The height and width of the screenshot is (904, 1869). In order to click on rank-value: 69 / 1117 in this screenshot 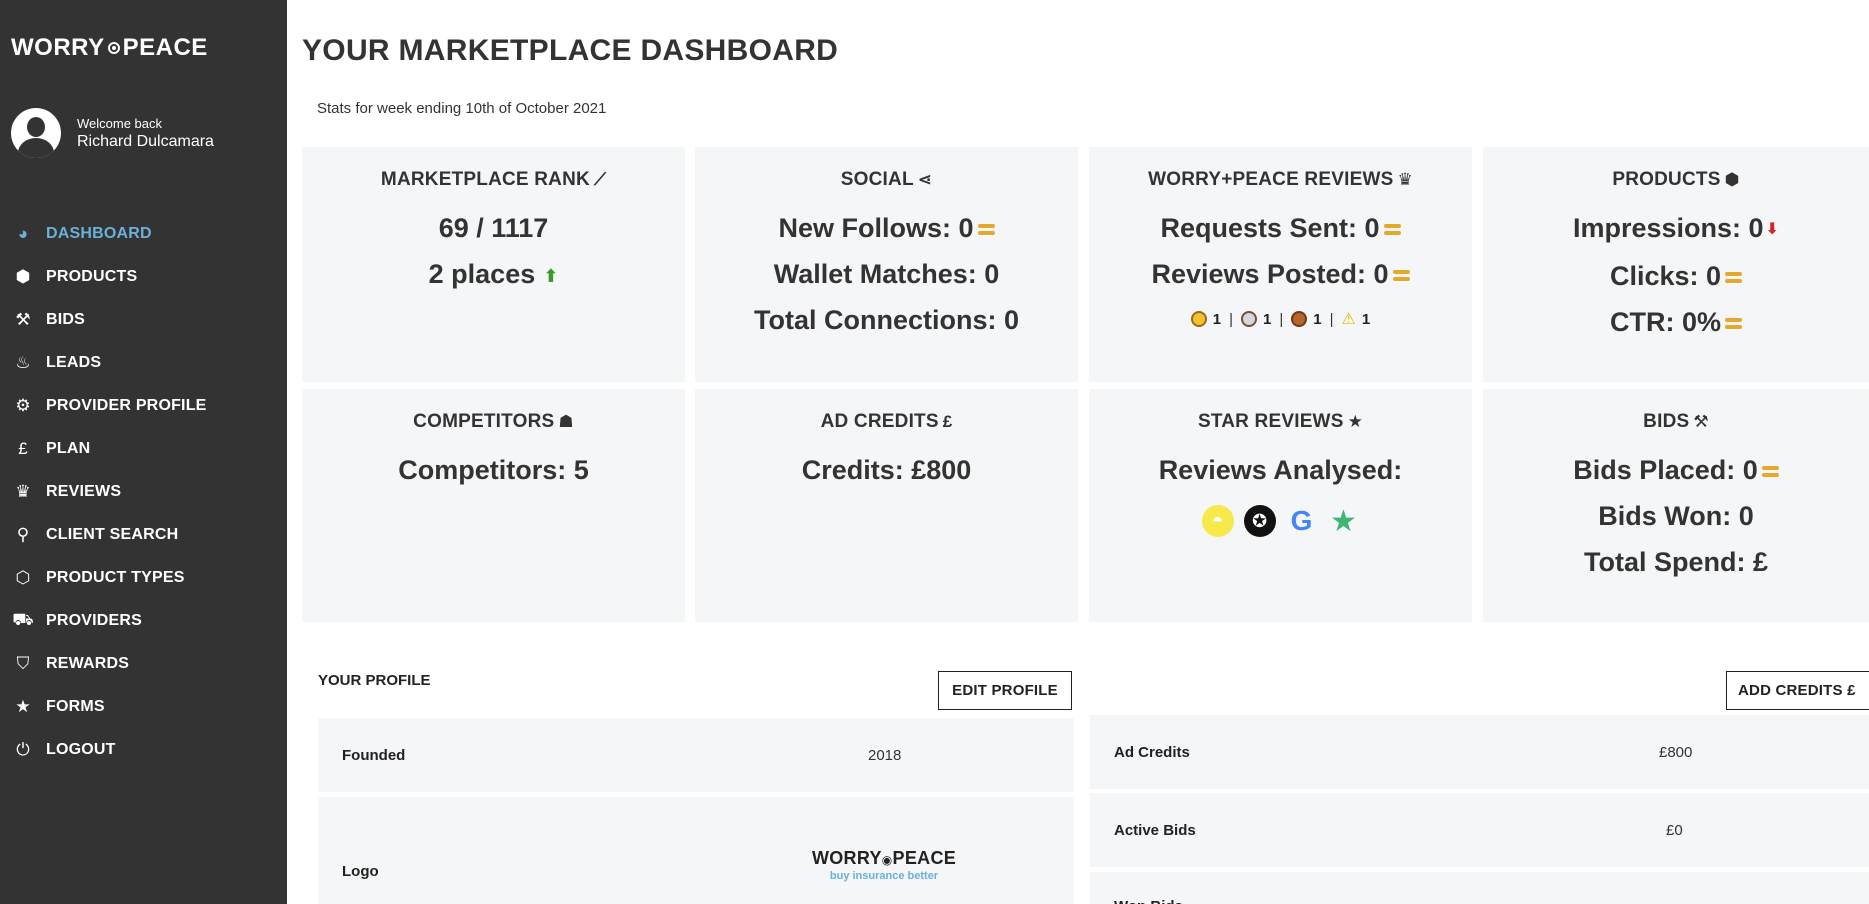, I will do `click(493, 228)`.